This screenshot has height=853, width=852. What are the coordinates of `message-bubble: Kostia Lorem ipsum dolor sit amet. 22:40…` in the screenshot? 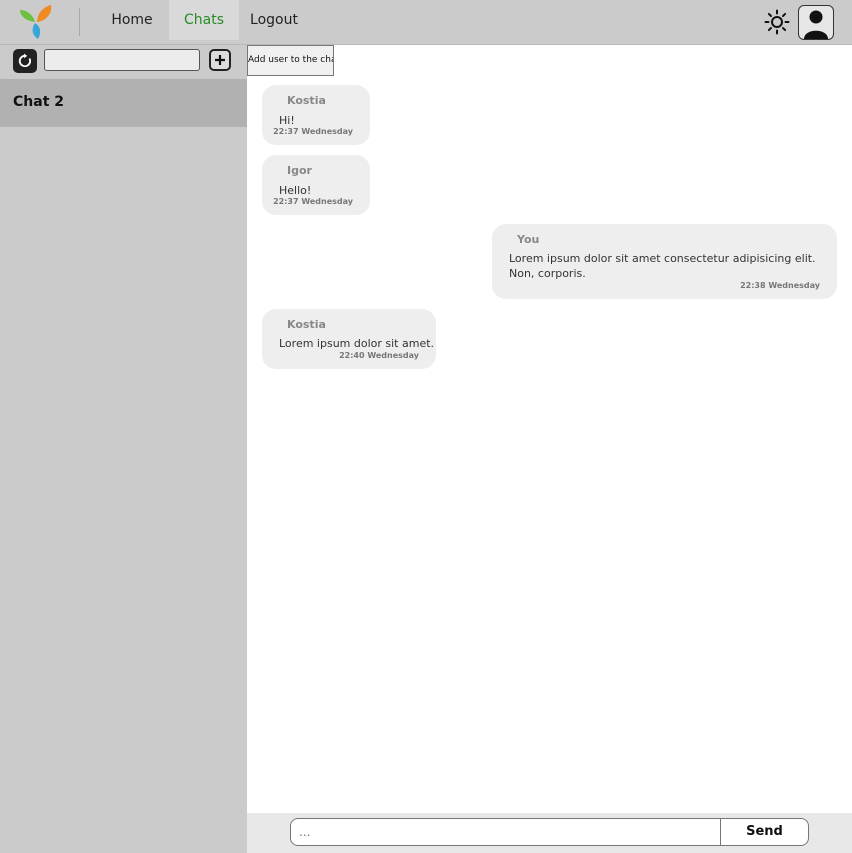 It's located at (349, 339).